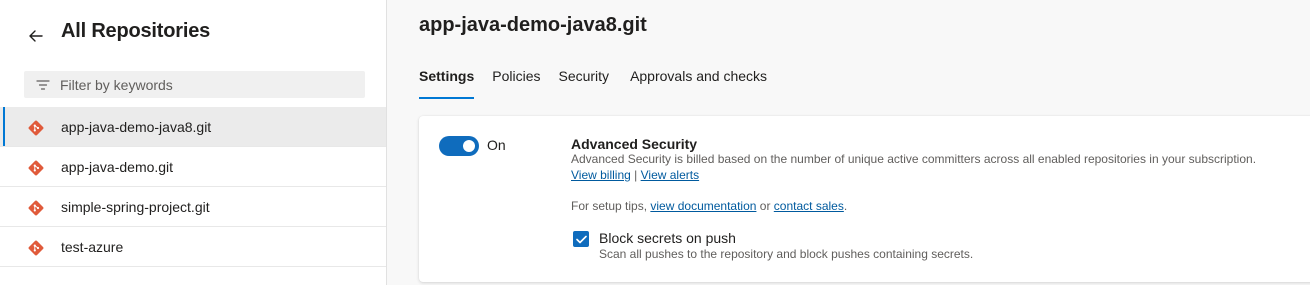  I want to click on advanced-security-toggle, so click(459, 146).